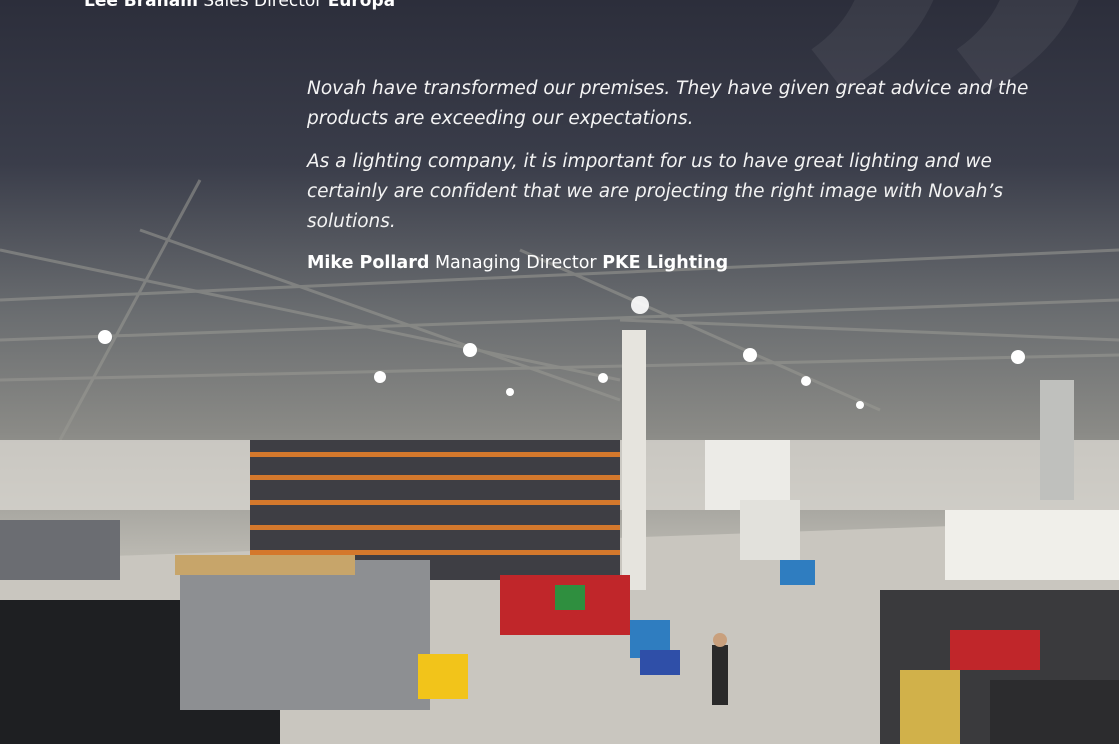 The image size is (1119, 744). What do you see at coordinates (141, 5) in the screenshot?
I see `attribution-name: Lee Braham` at bounding box center [141, 5].